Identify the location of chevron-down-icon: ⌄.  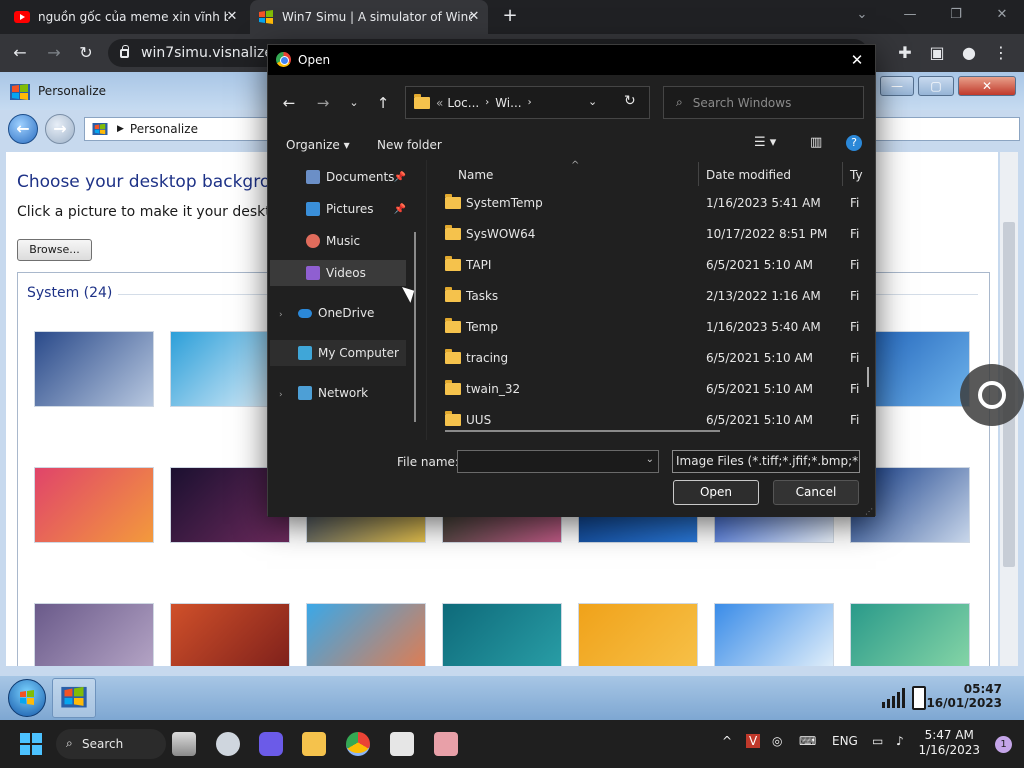
(650, 459).